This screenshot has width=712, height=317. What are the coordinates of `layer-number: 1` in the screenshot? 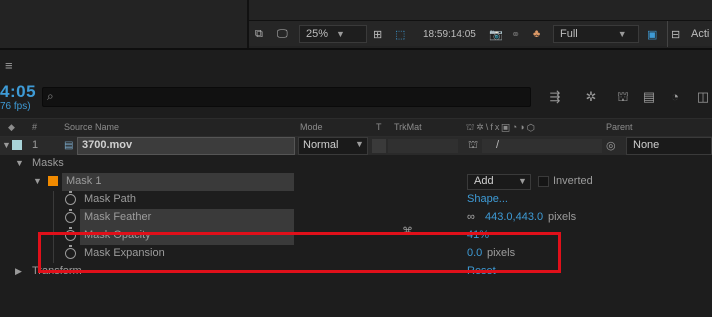 It's located at (35, 145).